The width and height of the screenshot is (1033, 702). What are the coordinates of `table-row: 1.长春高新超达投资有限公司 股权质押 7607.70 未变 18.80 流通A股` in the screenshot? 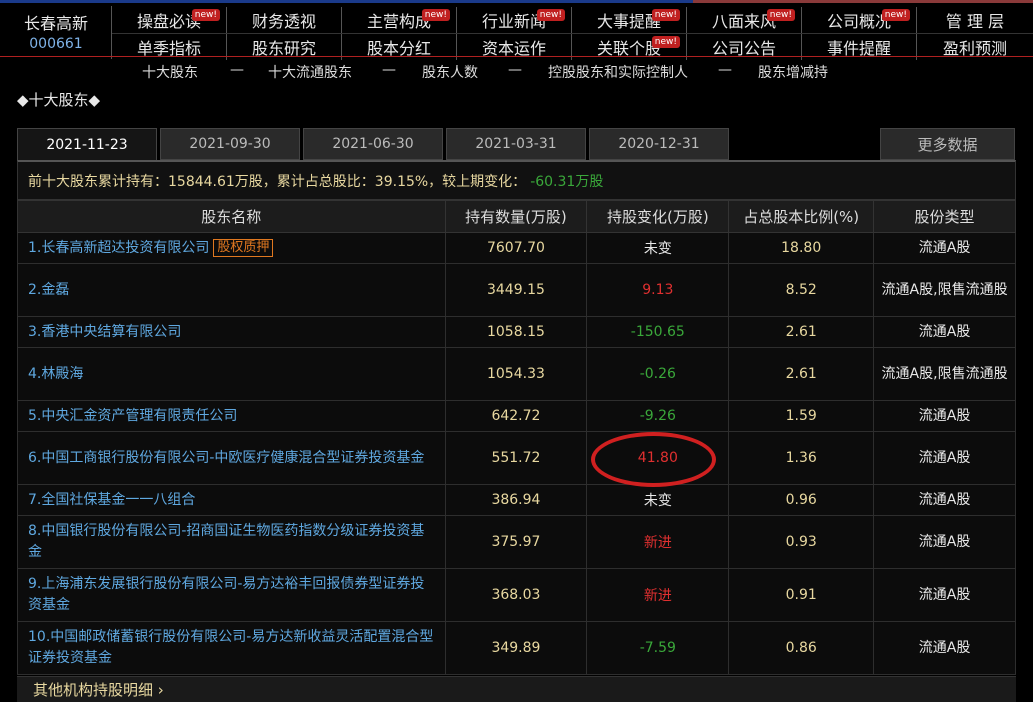 It's located at (516, 248).